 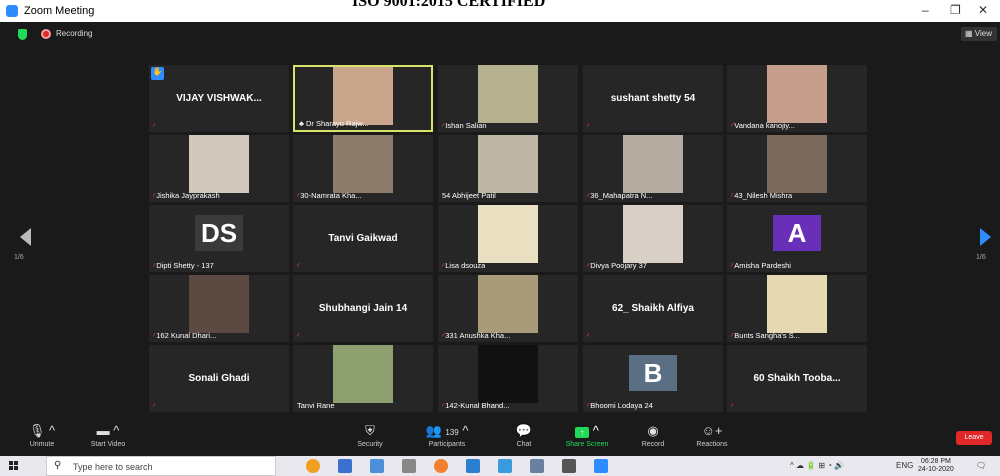 I want to click on participant-tile: Shubhangi Jain 14 ⁄, so click(x=363, y=308).